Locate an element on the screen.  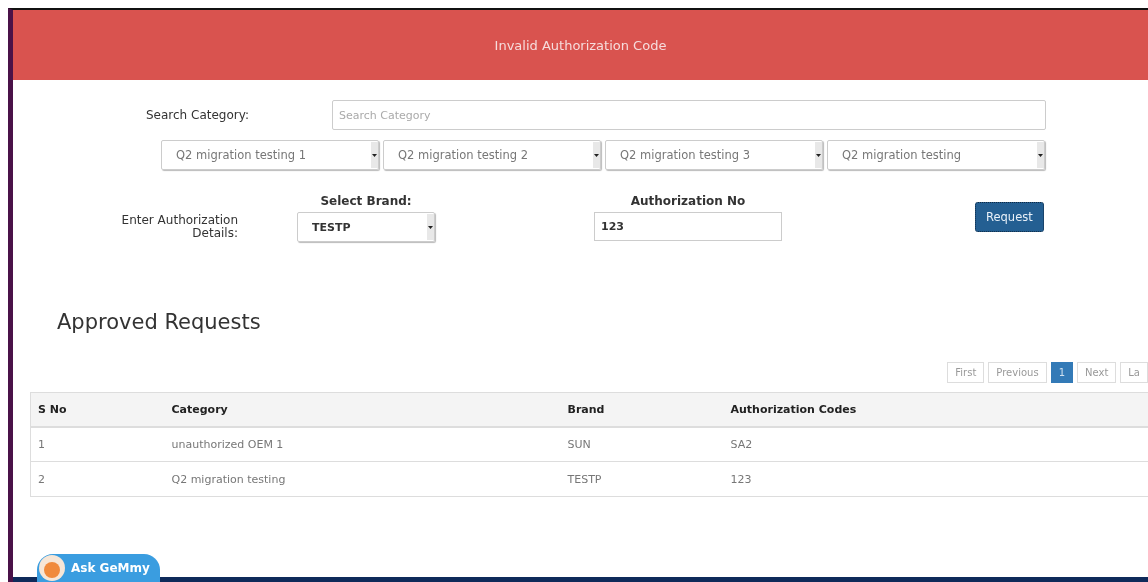
table-cell: Q2 migration testing is located at coordinates (362, 479).